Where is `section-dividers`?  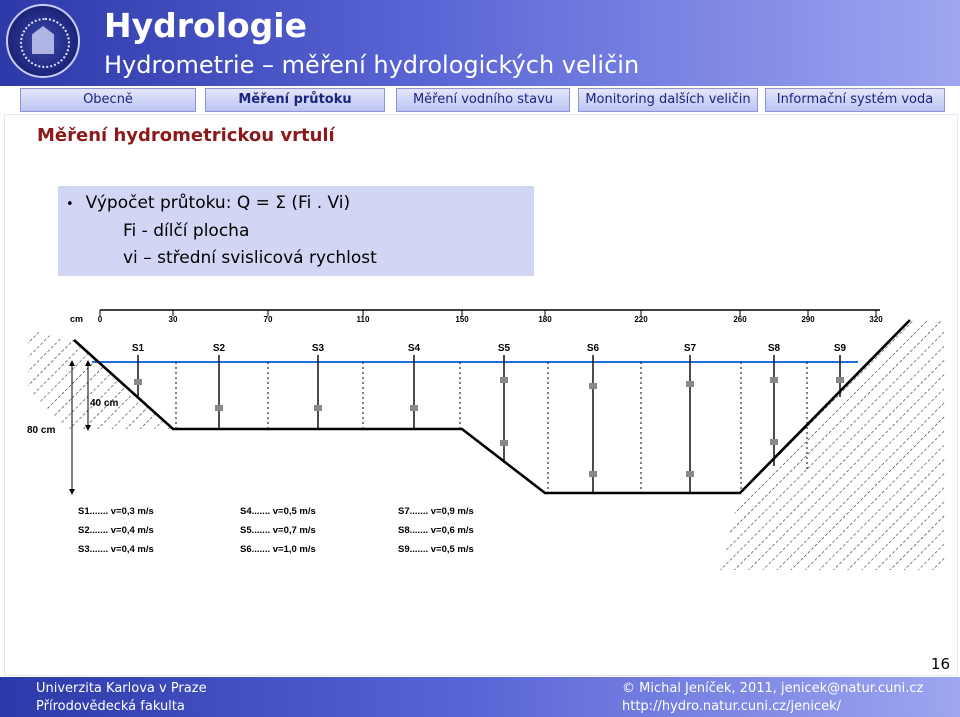 section-dividers is located at coordinates (491, 427).